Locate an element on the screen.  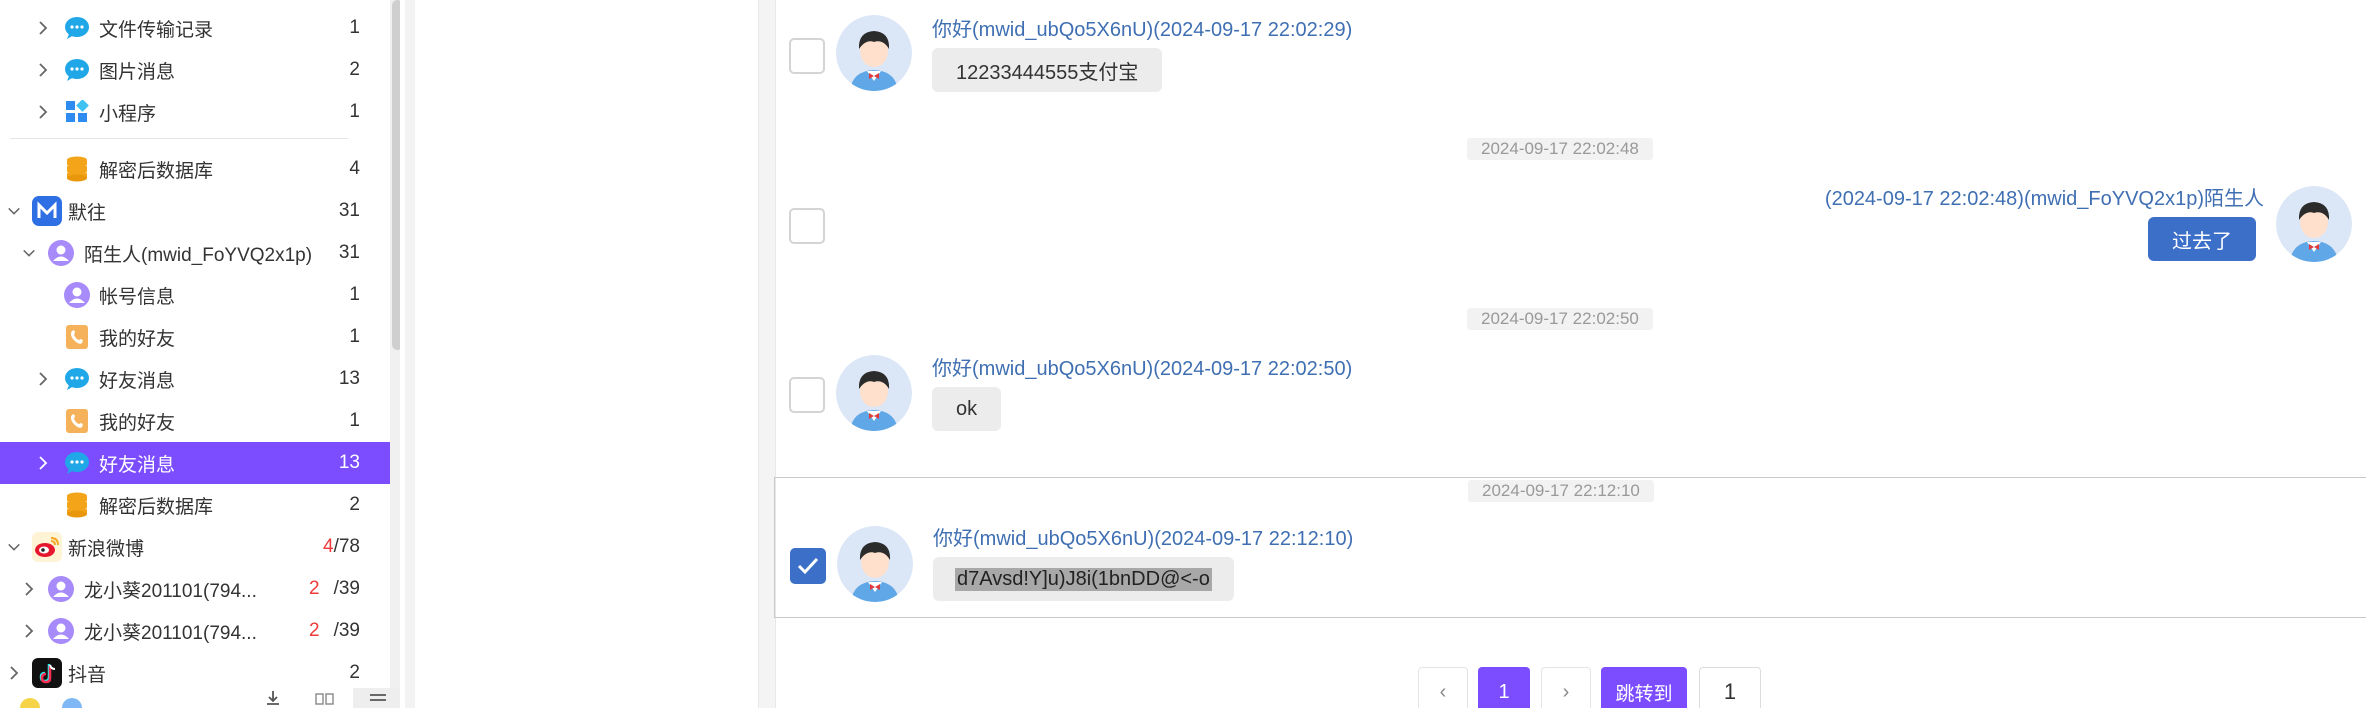
page-1-button: 1 is located at coordinates (1504, 687).